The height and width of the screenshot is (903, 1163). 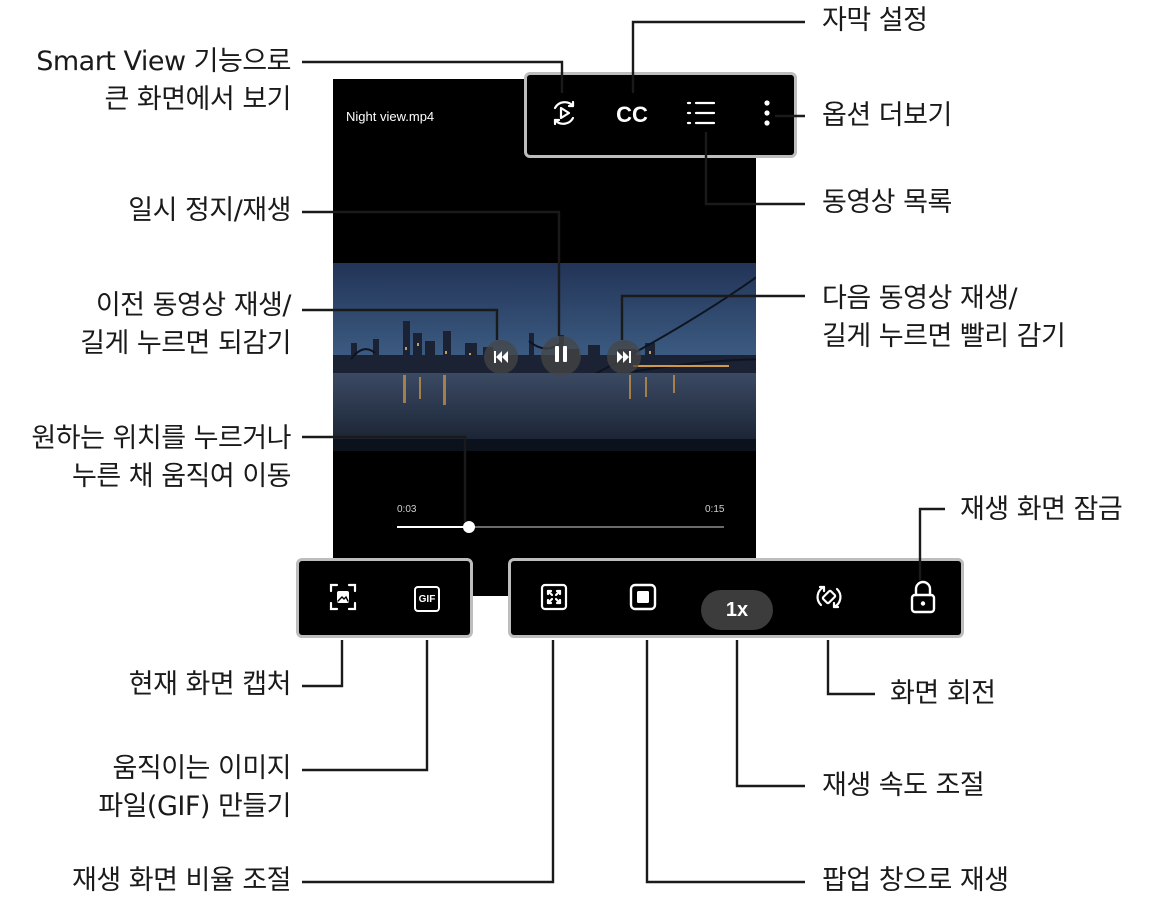 I want to click on more-options-button, so click(x=767, y=115).